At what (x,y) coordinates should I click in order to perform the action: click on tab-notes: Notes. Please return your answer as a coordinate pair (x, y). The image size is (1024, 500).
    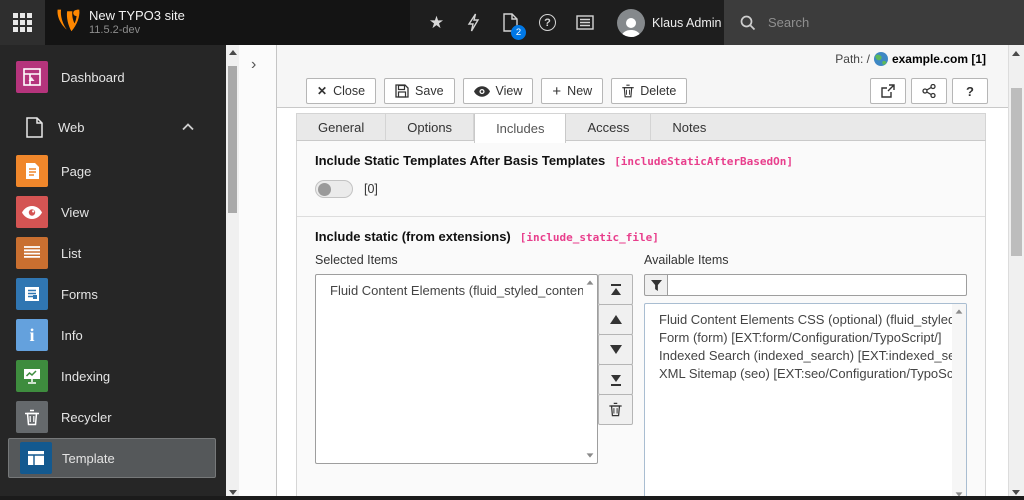
    Looking at the image, I should click on (689, 127).